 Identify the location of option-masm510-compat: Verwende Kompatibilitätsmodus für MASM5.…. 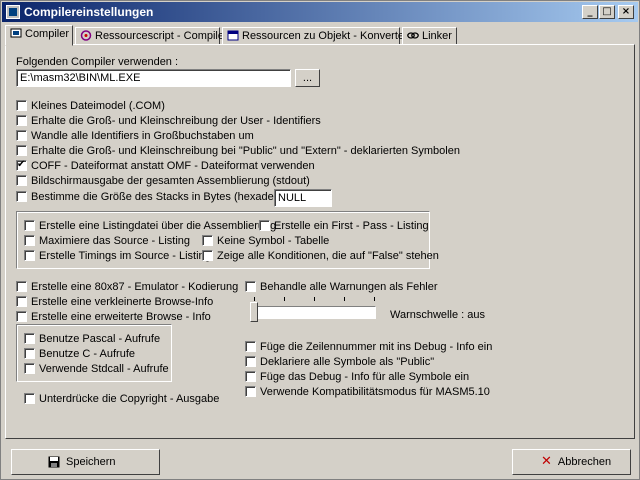
(367, 392).